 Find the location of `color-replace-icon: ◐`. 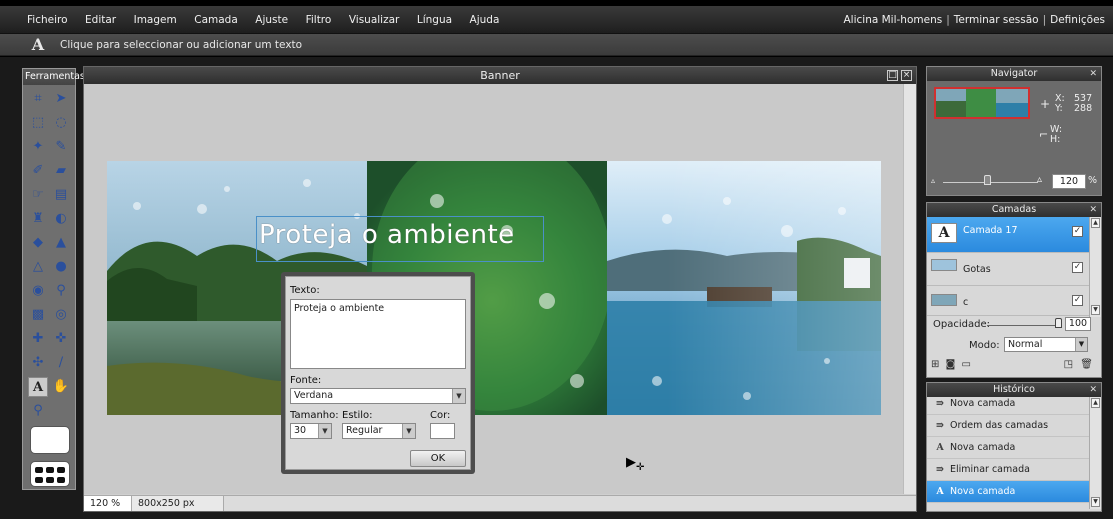

color-replace-icon: ◐ is located at coordinates (61, 219).